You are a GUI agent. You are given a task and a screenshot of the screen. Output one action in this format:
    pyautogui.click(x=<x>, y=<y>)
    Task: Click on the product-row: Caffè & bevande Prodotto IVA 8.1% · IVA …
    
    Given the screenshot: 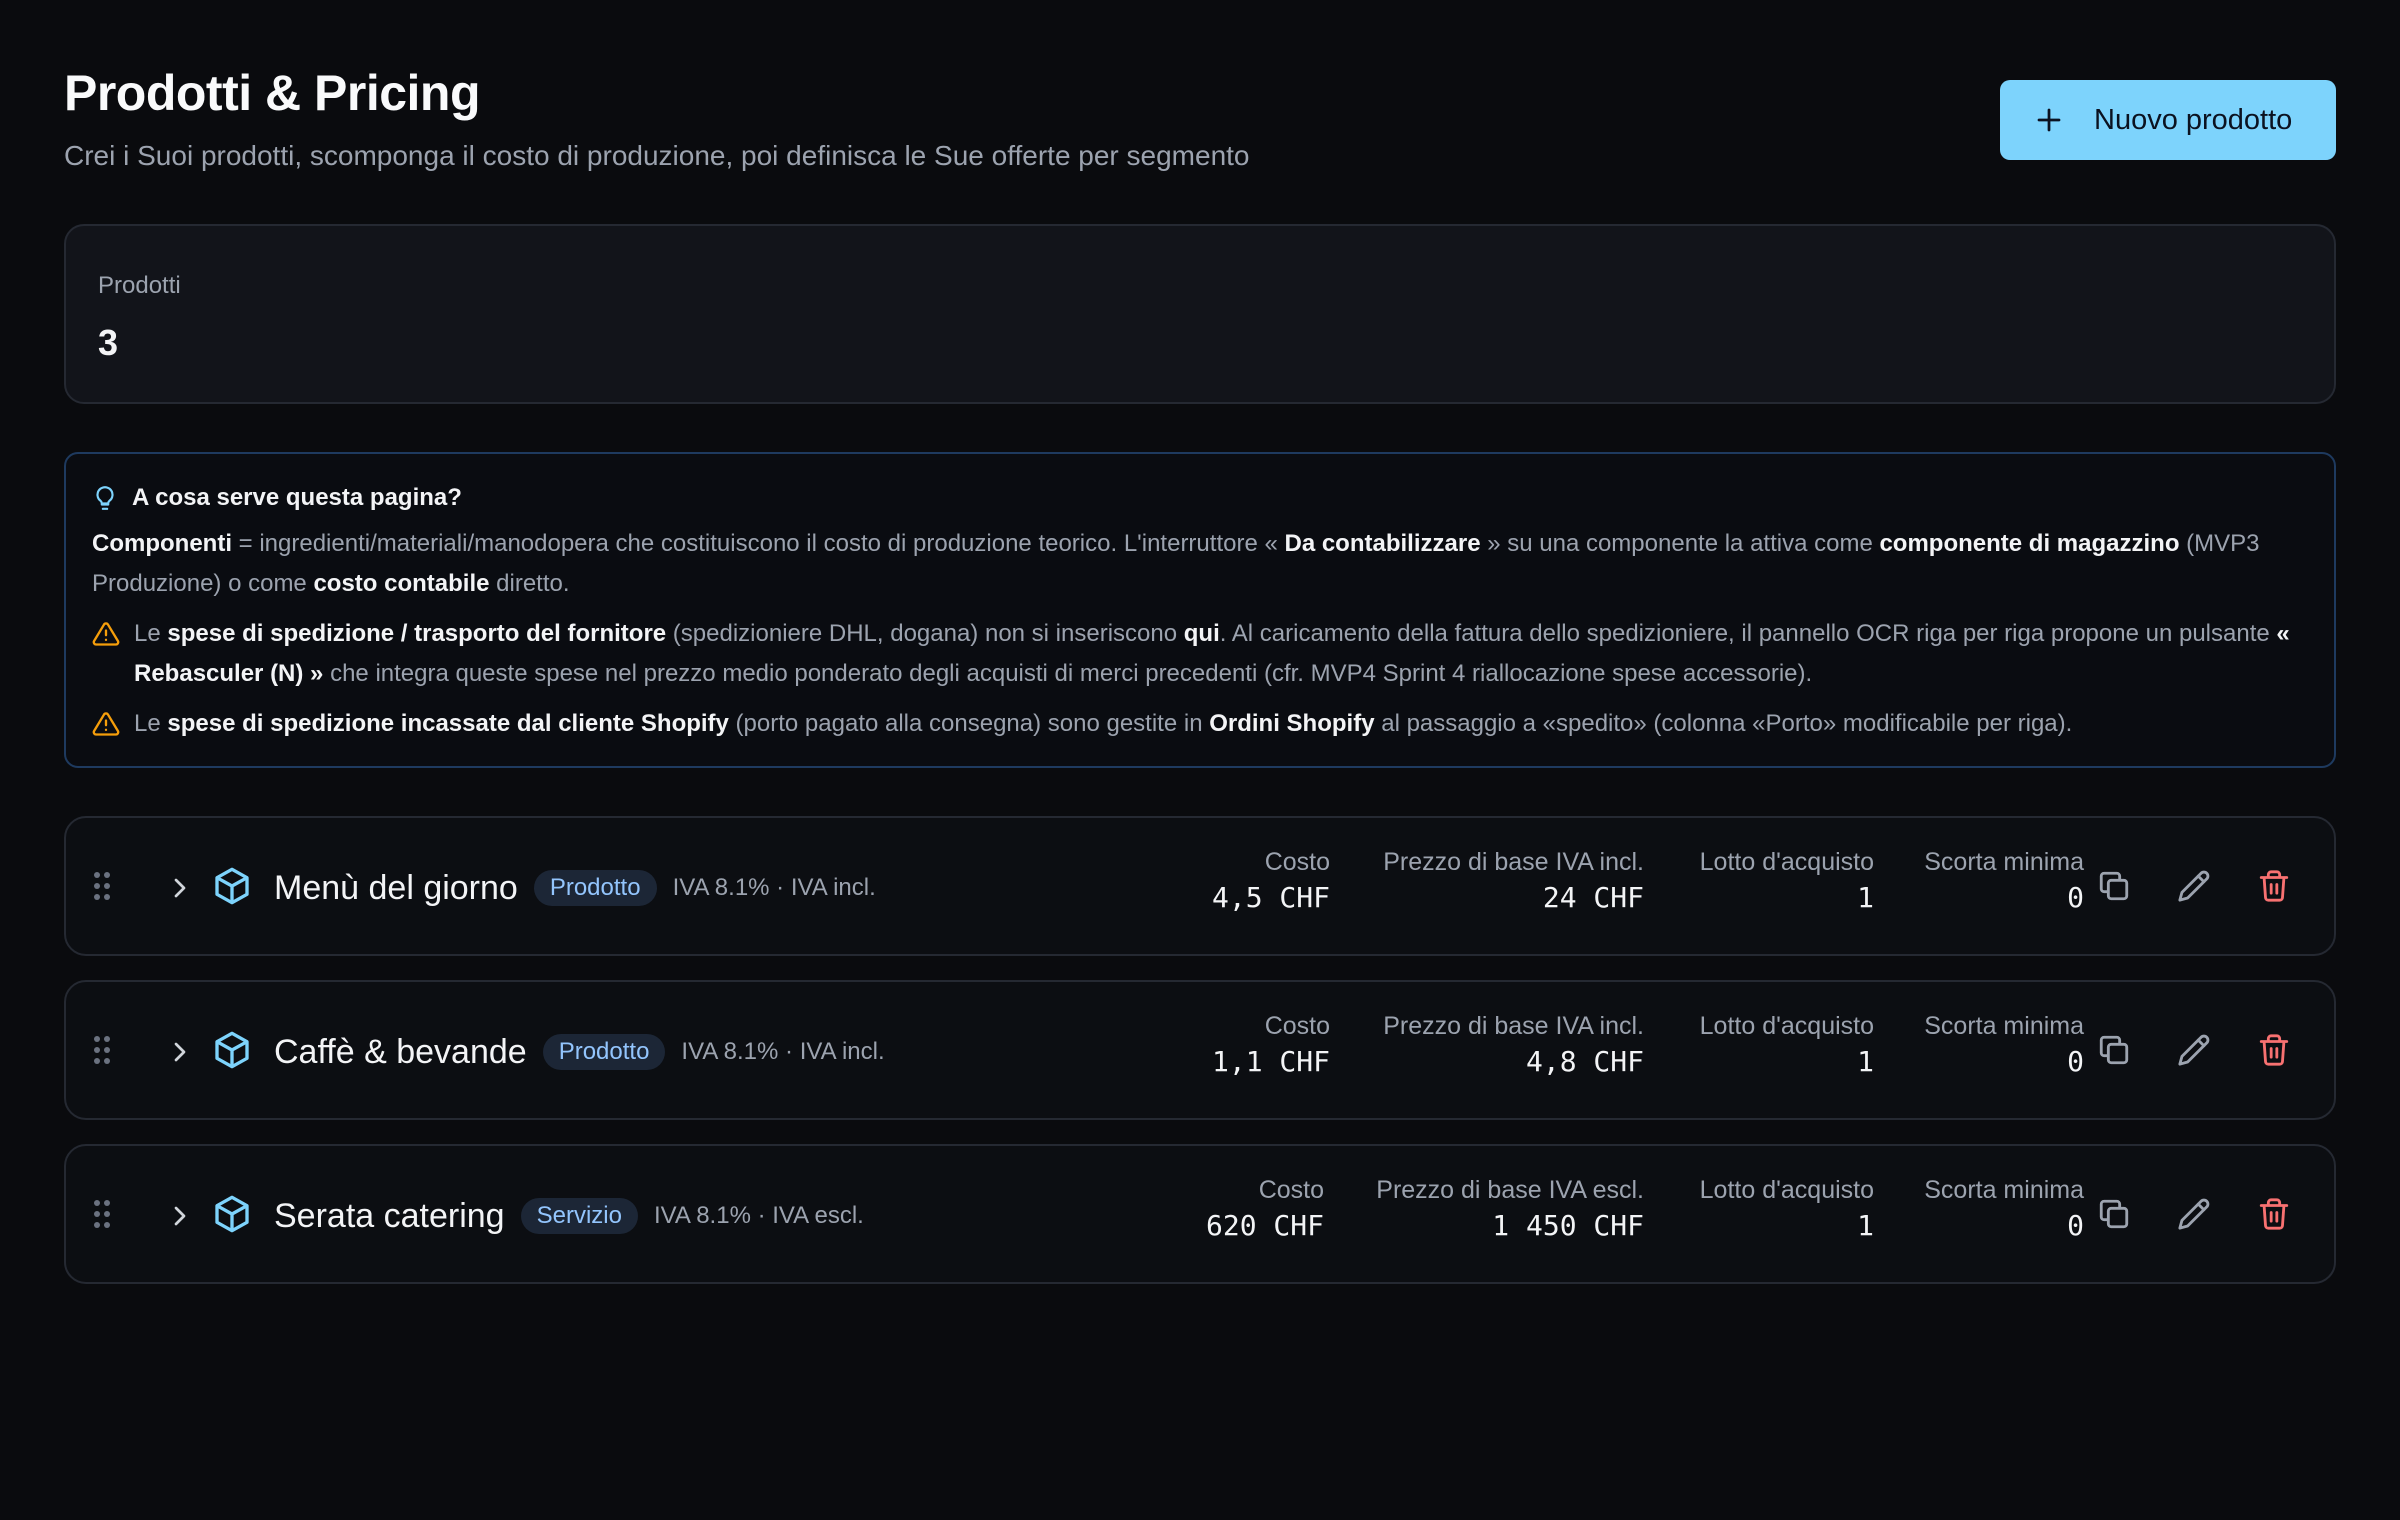 What is the action you would take?
    pyautogui.click(x=1200, y=1050)
    